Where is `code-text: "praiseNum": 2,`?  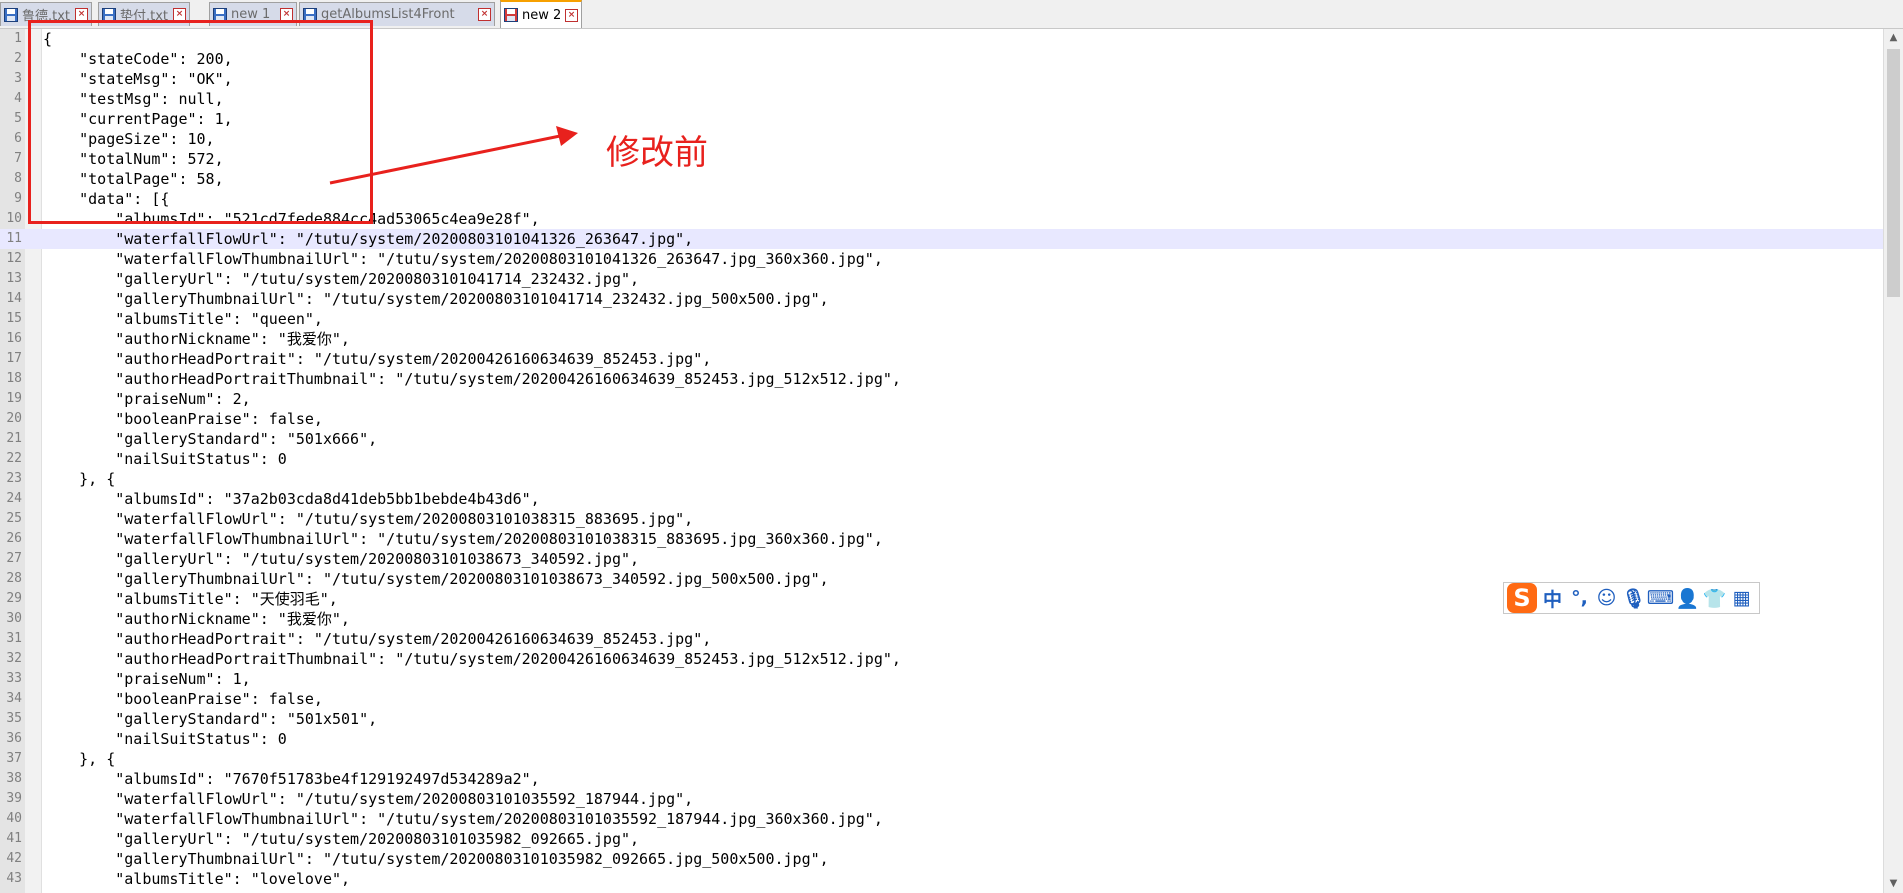
code-text: "praiseNum": 2, is located at coordinates (146, 399).